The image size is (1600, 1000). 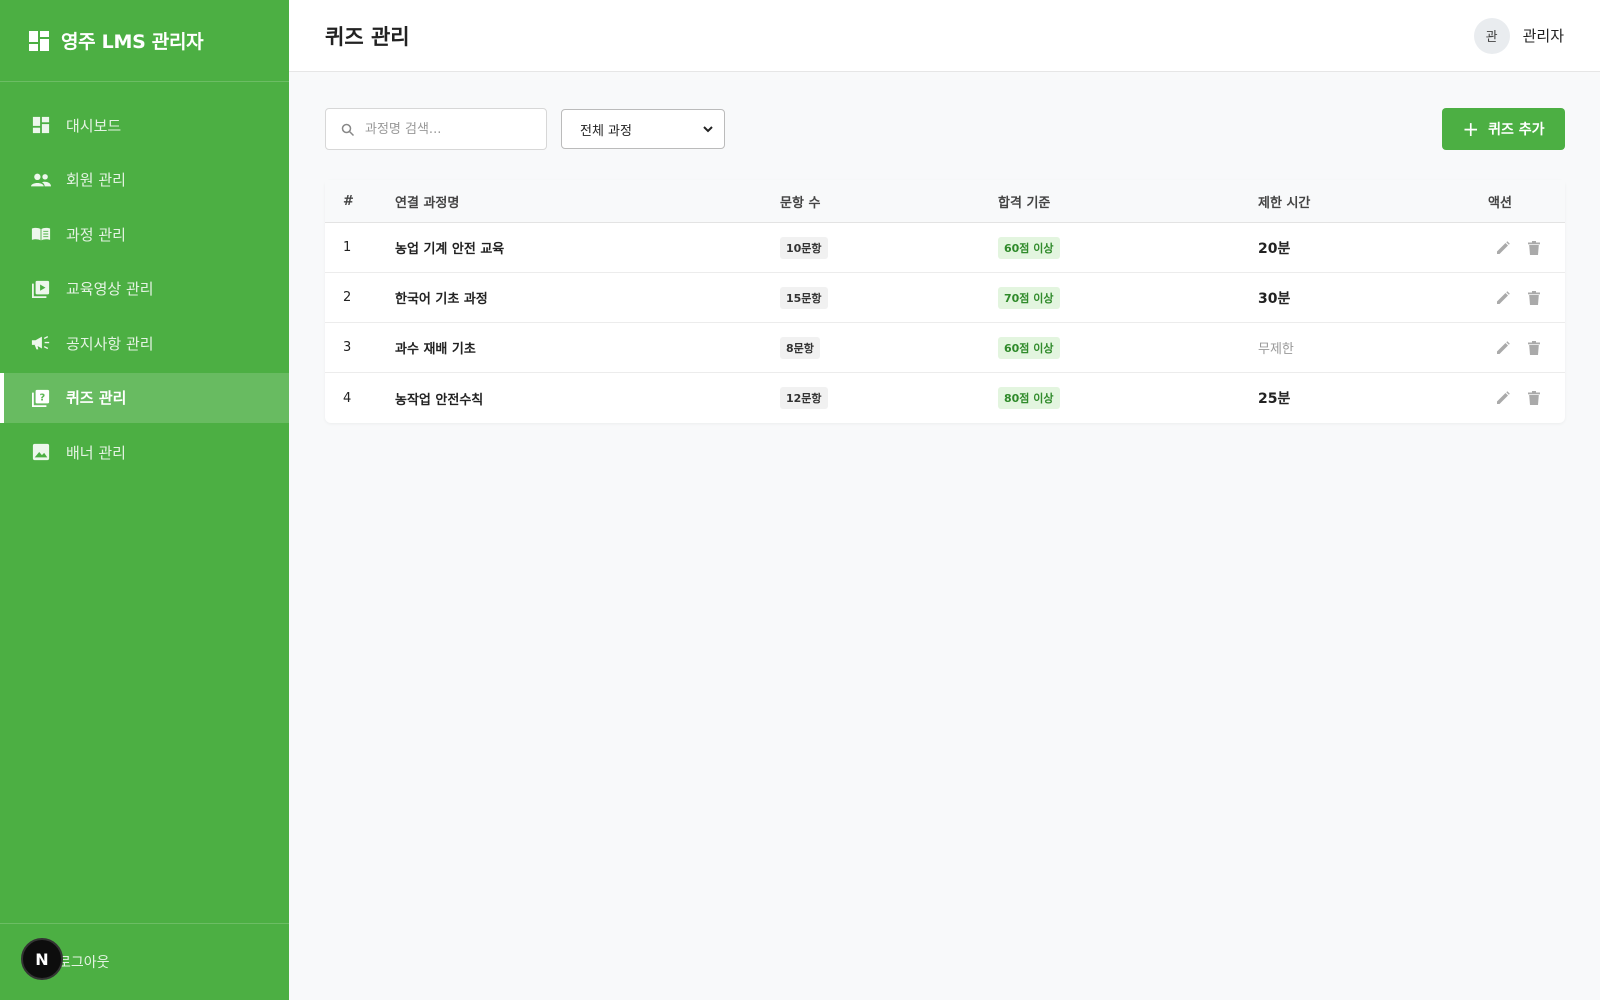 I want to click on course-name: 과수 재배 기초, so click(x=435, y=349).